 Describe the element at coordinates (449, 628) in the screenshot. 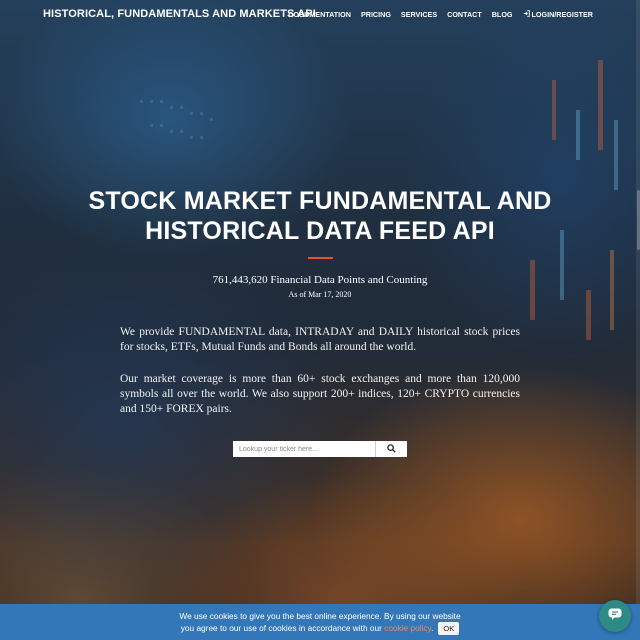

I see `cookie-ok-button: OK` at that location.